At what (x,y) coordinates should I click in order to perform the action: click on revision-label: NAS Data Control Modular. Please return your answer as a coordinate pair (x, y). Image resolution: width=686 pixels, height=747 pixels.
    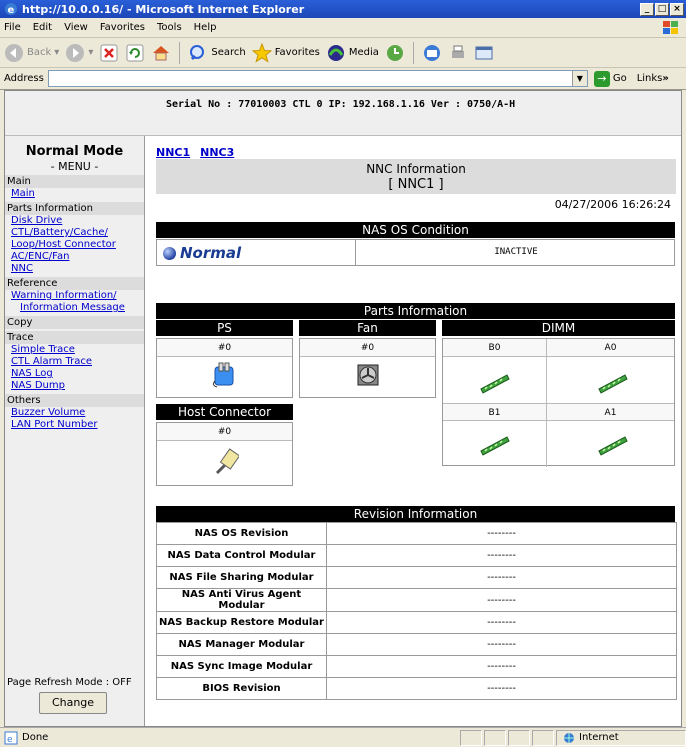
    Looking at the image, I should click on (241, 555).